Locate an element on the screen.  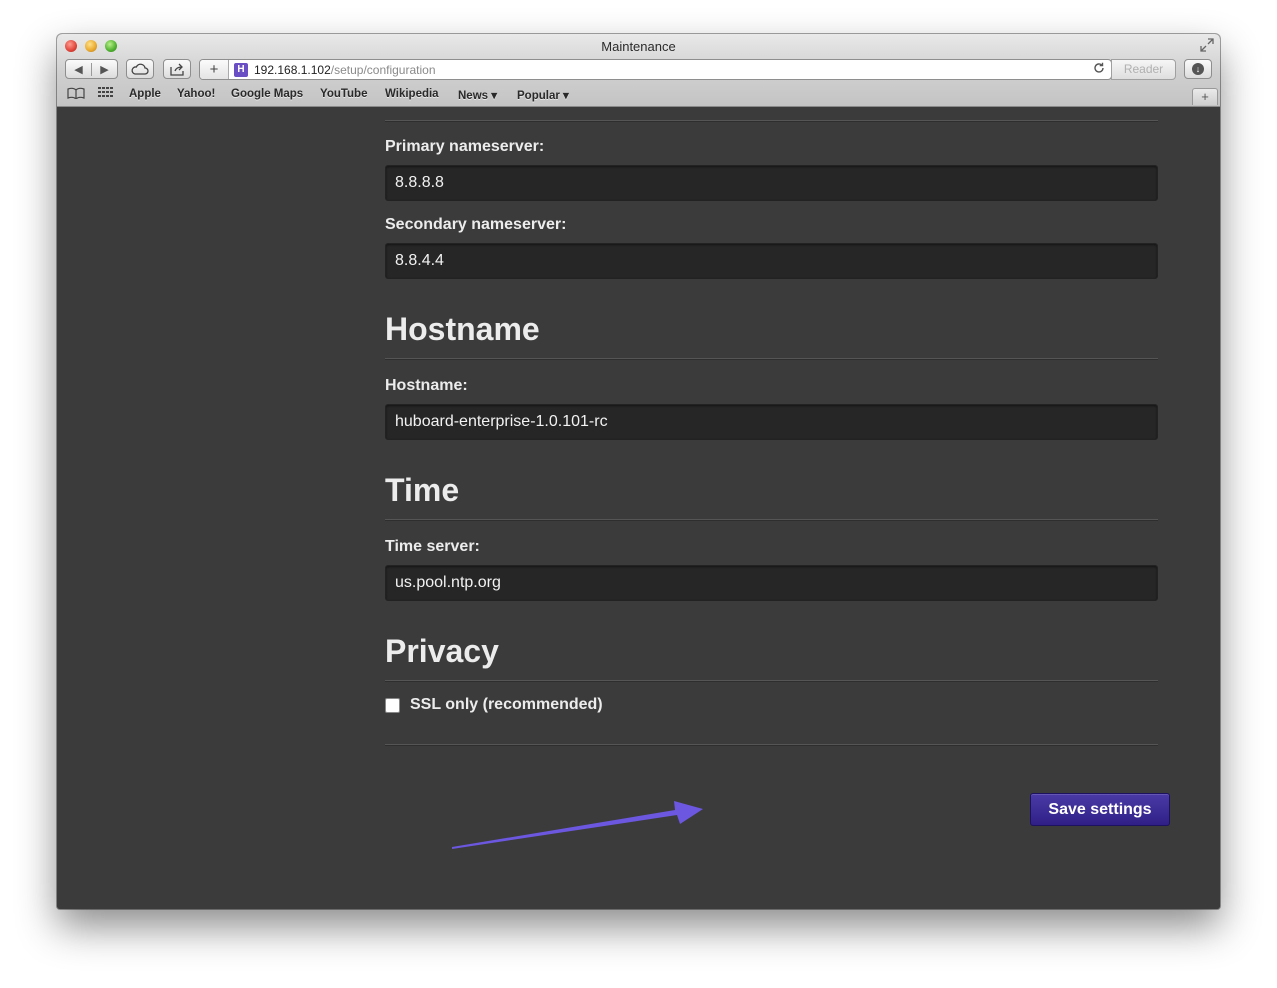
url-host: 192.168.1.102 is located at coordinates (292, 70).